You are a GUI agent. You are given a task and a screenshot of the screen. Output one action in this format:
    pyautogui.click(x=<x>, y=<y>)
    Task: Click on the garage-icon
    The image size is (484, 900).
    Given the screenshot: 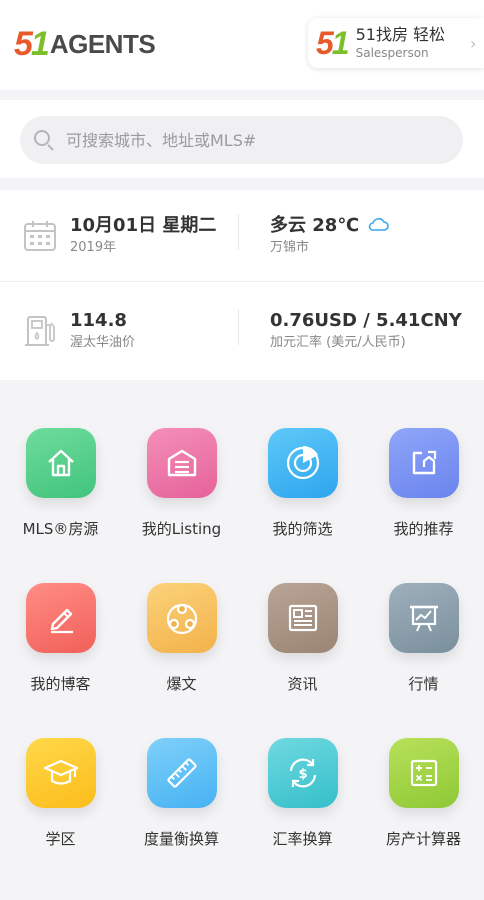 What is the action you would take?
    pyautogui.click(x=181, y=463)
    